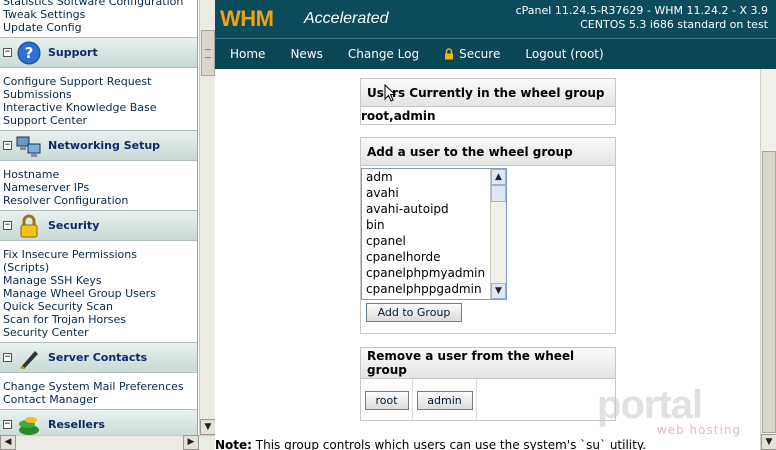 This screenshot has width=776, height=450. I want to click on box-title: Users Currently in the wheel group, so click(488, 93).